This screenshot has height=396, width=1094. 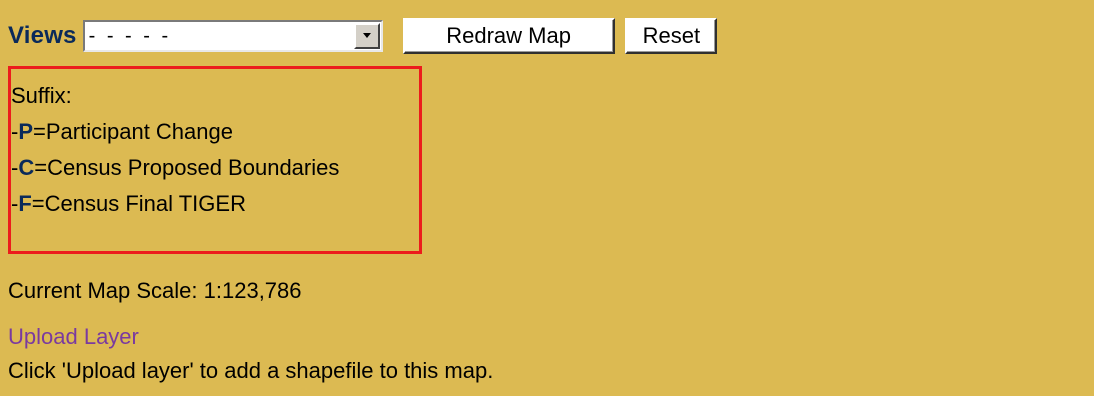 I want to click on suffix-description: =Census Final TIGER, so click(x=138, y=203).